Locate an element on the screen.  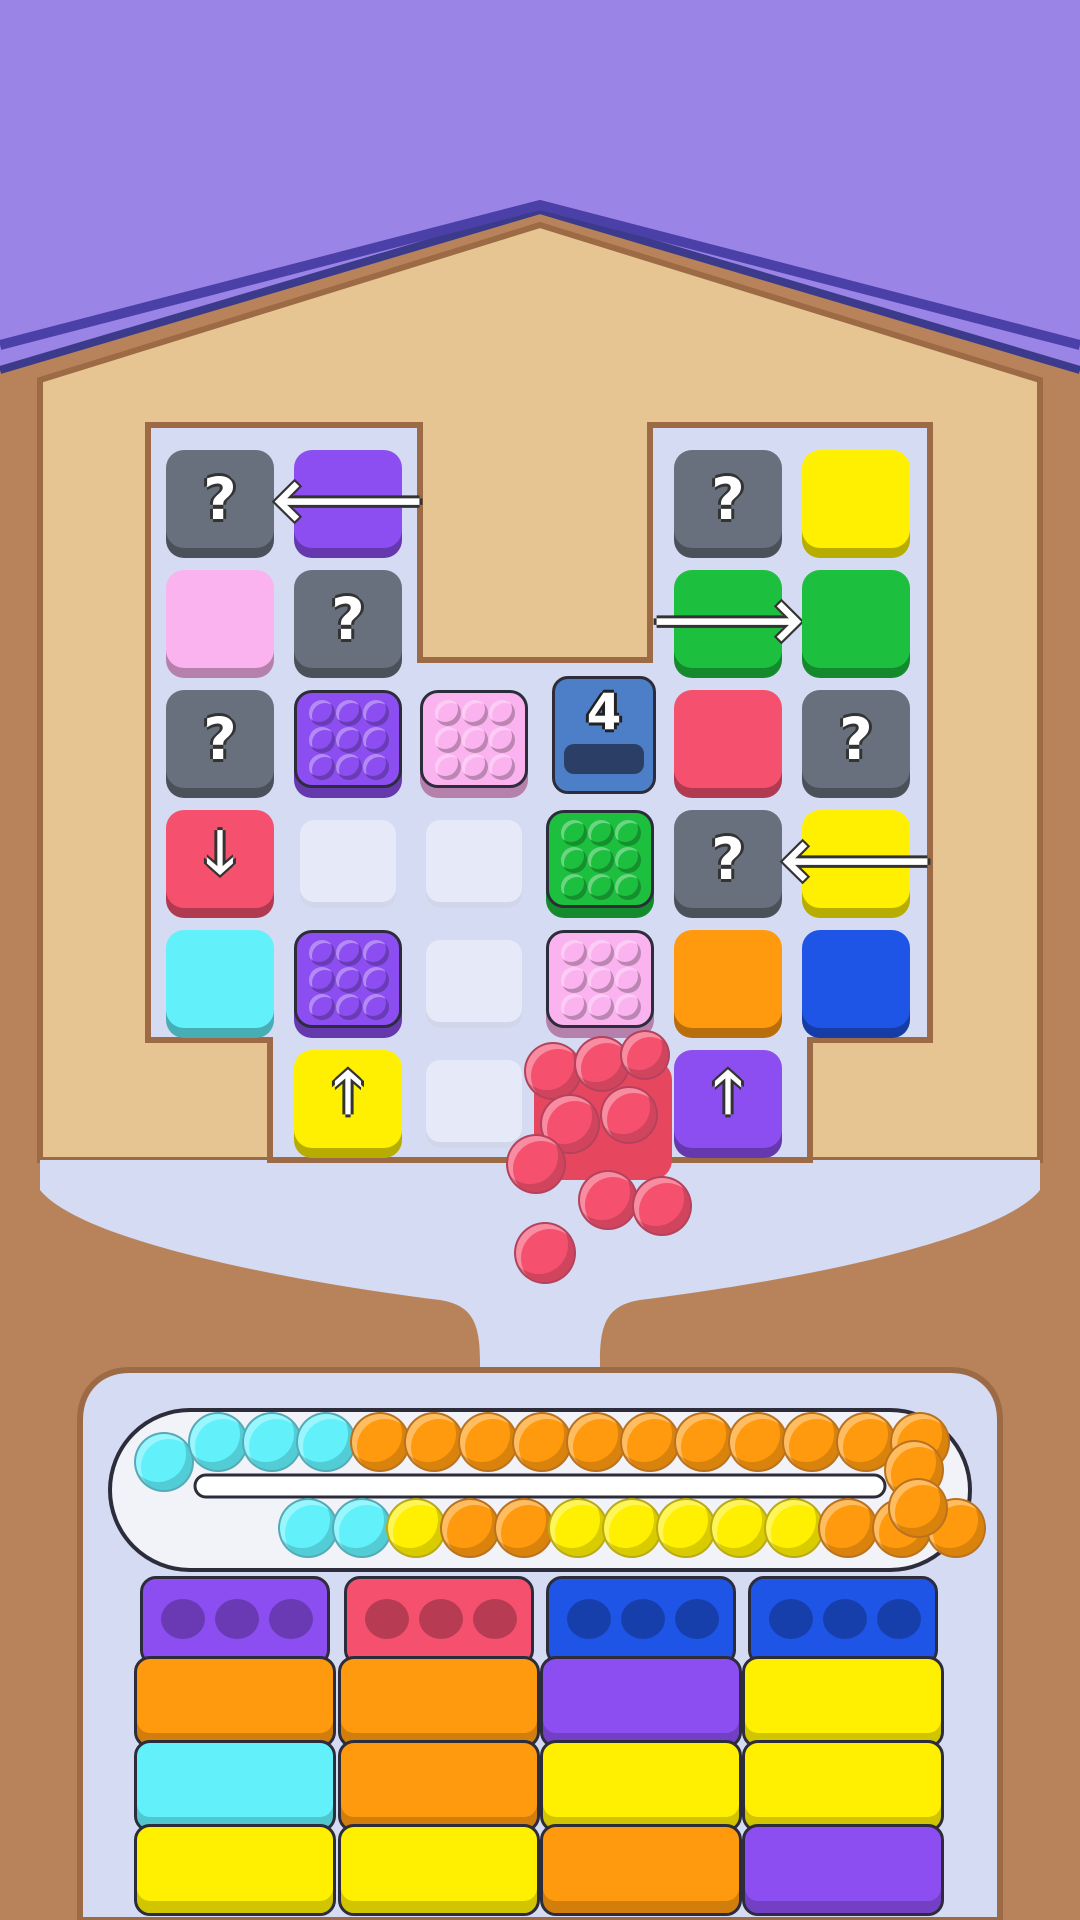
tile-blue is located at coordinates (856, 984).